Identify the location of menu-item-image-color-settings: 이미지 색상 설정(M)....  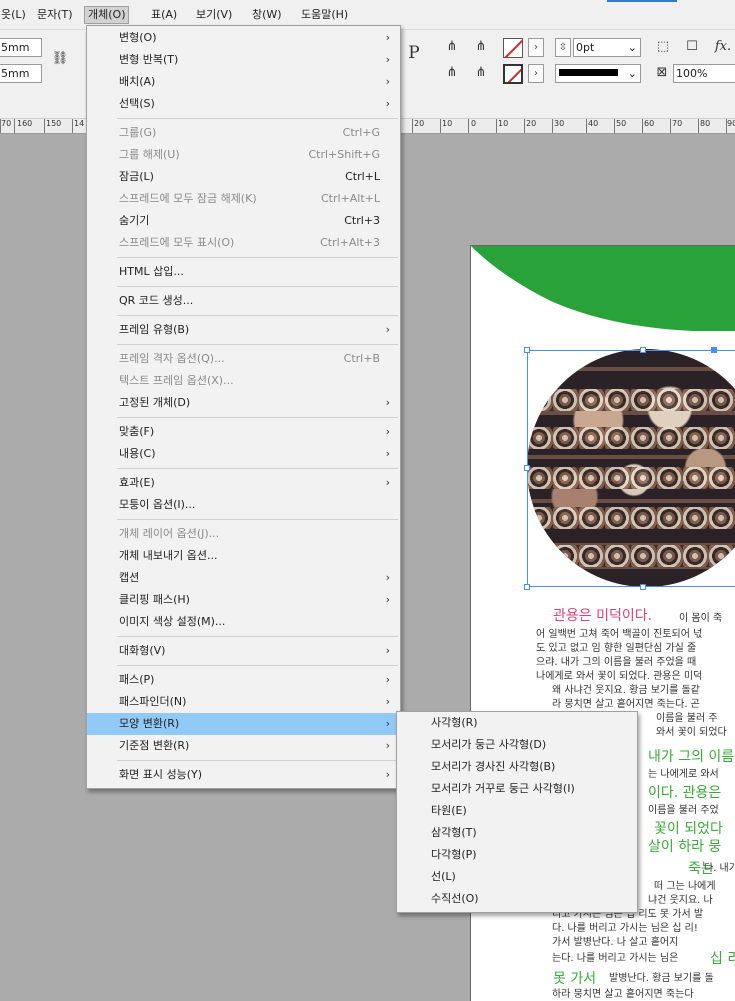
(243, 622).